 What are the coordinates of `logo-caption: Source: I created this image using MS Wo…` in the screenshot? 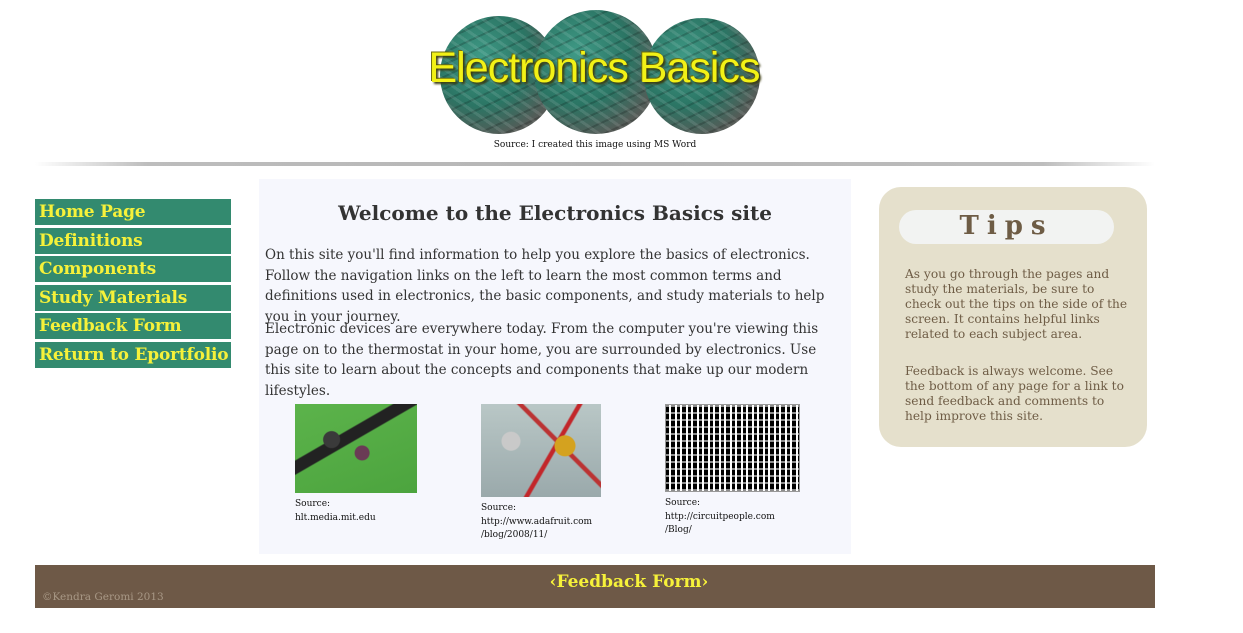 It's located at (595, 145).